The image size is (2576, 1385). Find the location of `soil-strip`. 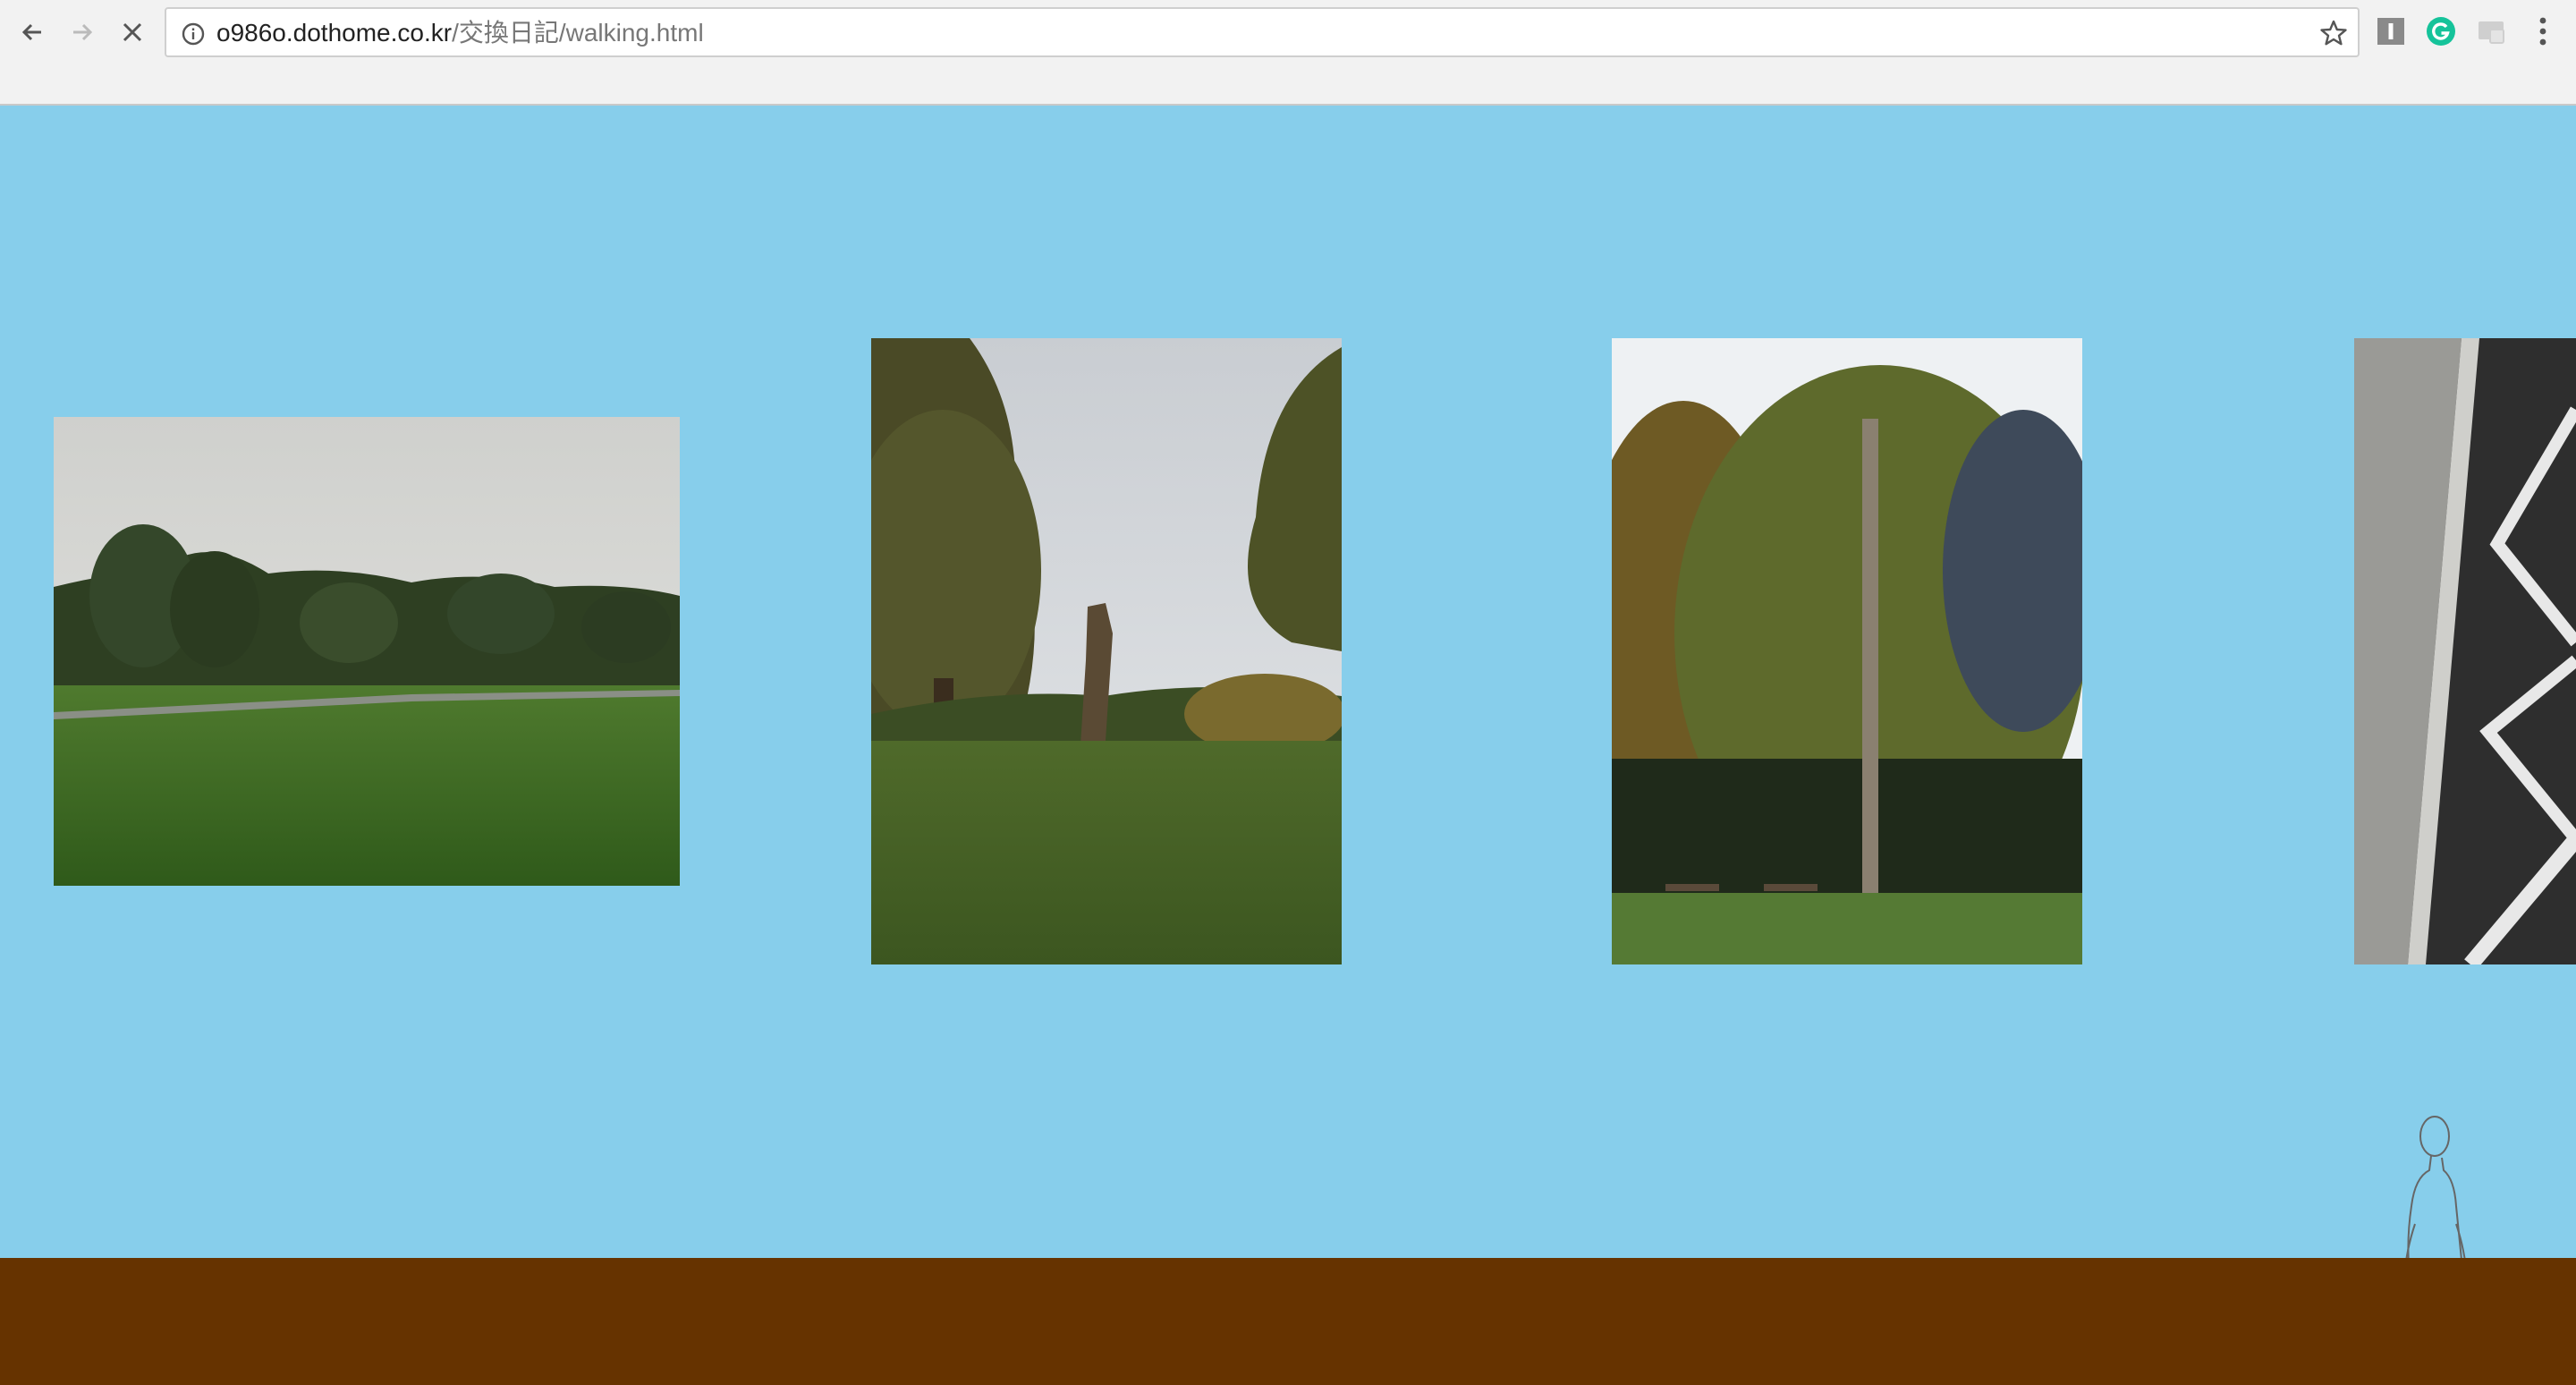

soil-strip is located at coordinates (1288, 1321).